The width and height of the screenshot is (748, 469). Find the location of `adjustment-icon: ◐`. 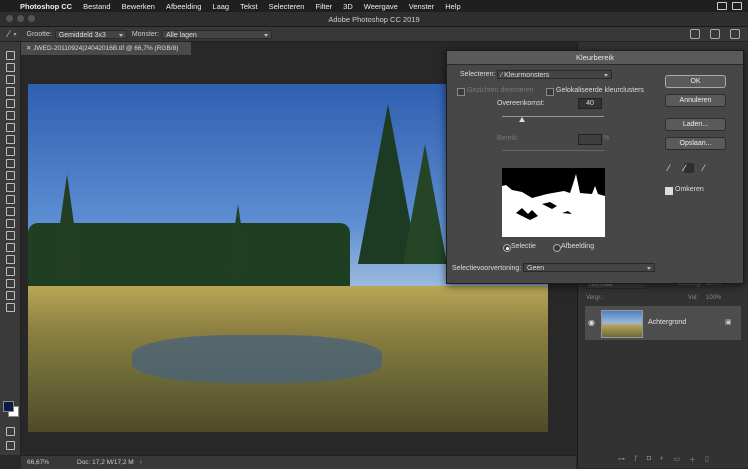

adjustment-icon: ◐ is located at coordinates (662, 460).